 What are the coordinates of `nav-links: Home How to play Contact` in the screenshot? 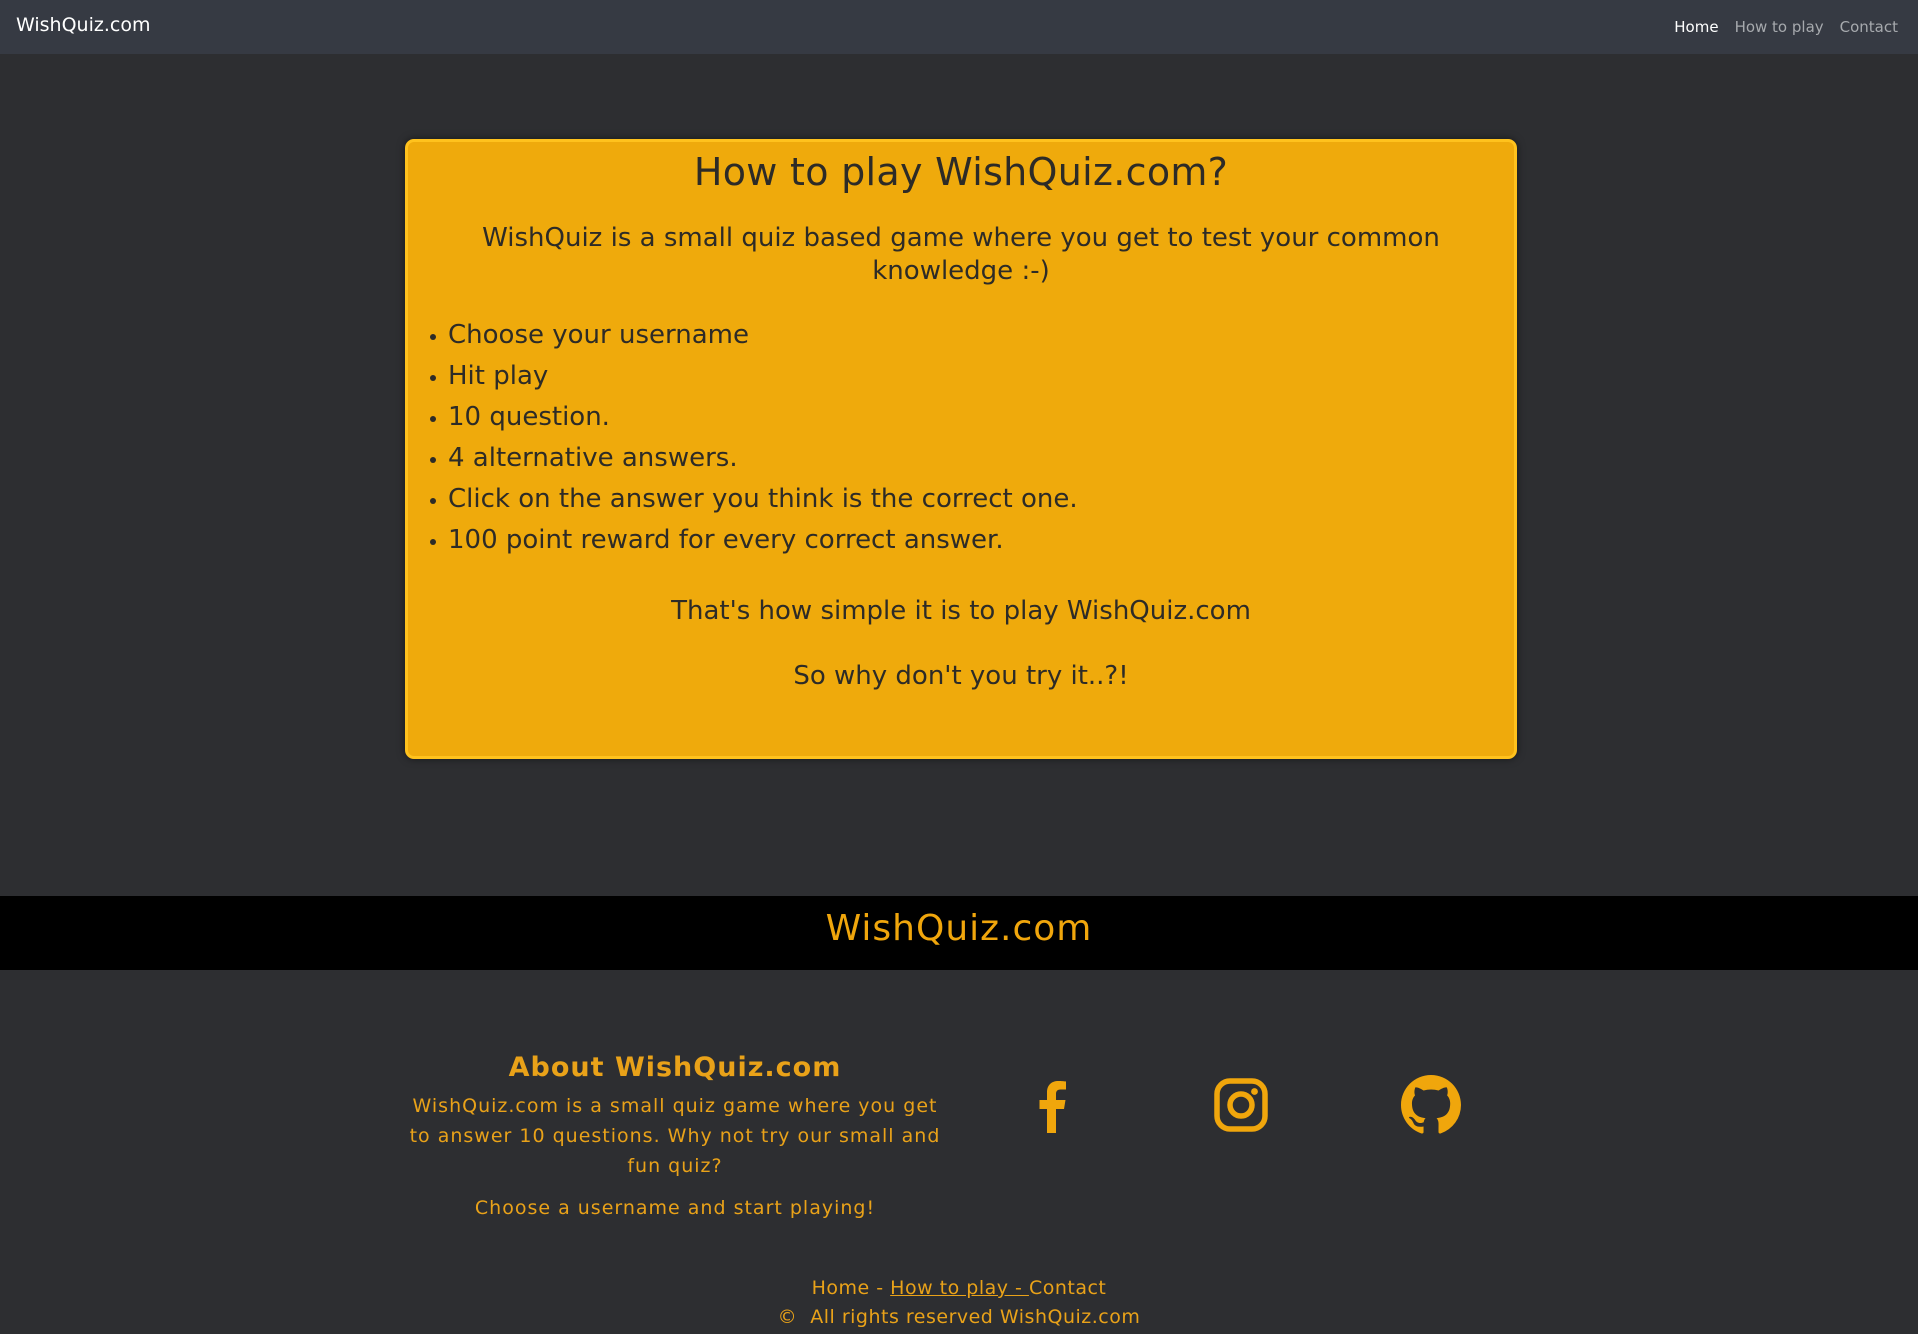 It's located at (1786, 27).